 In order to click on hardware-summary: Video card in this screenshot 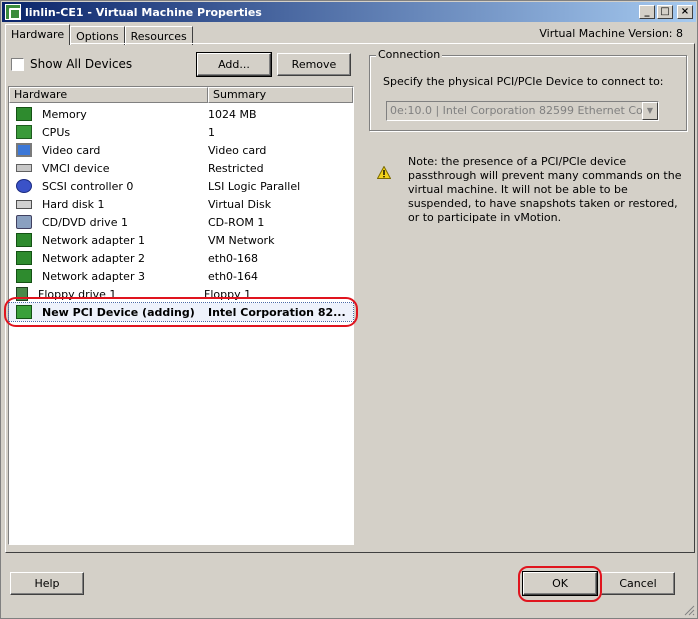, I will do `click(237, 150)`.